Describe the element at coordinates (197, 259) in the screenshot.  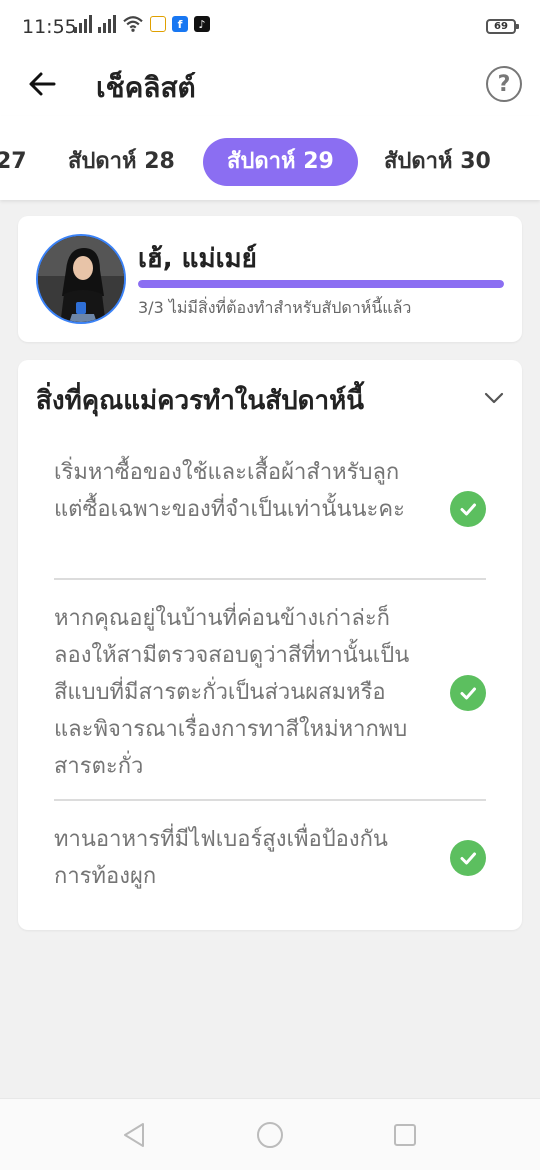
I see `greeting: เฮ้, แม่เมย์` at that location.